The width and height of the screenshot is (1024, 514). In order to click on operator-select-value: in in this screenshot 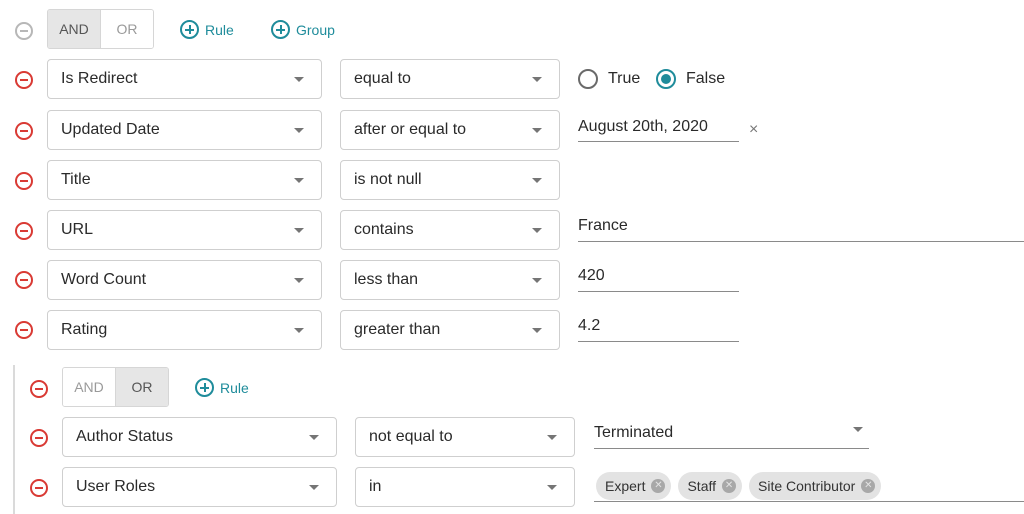, I will do `click(375, 486)`.